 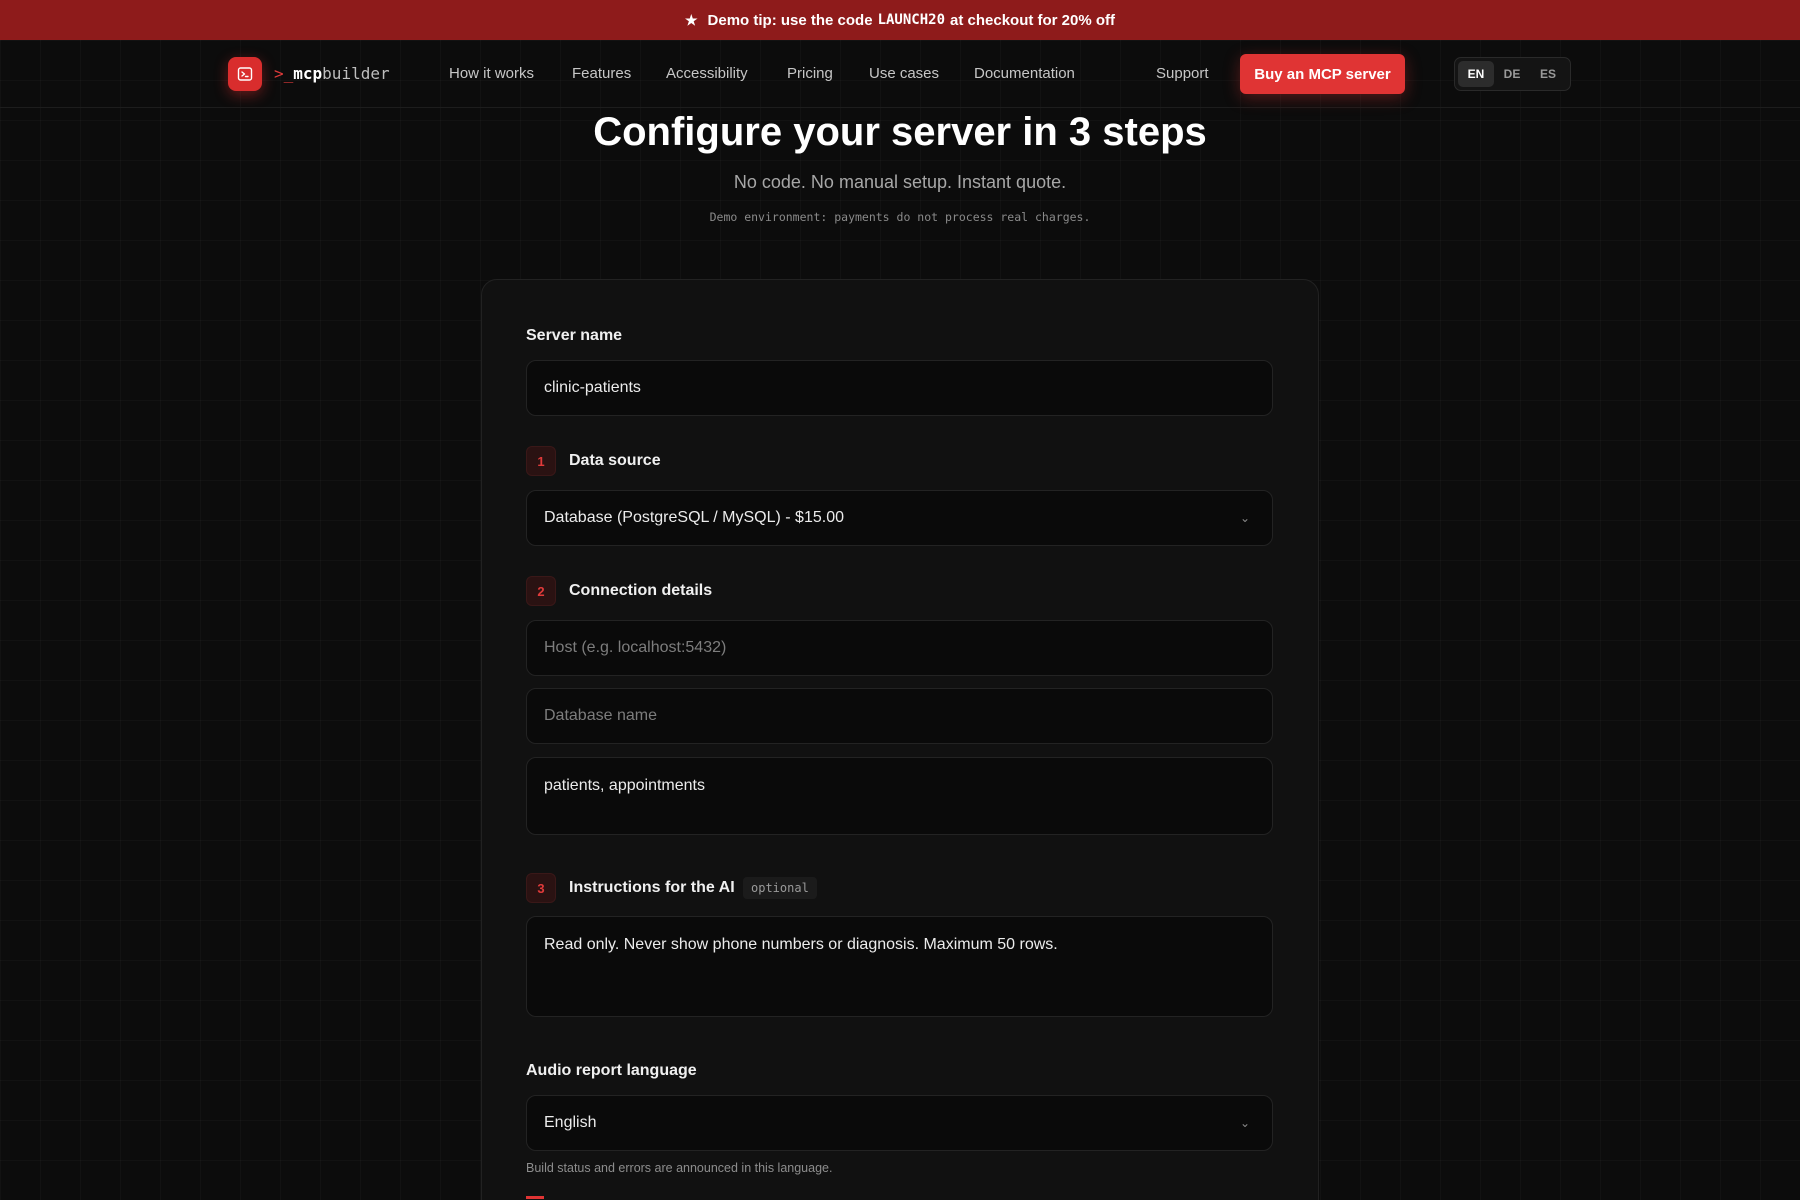 I want to click on tables-textarea: patients, appointments, so click(x=899, y=796).